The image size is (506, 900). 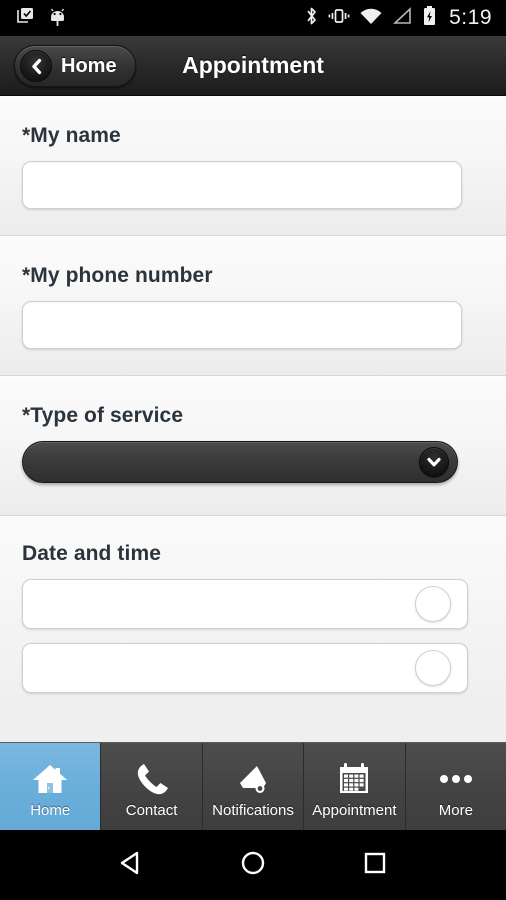 What do you see at coordinates (311, 18) in the screenshot?
I see `bluetooth-icon` at bounding box center [311, 18].